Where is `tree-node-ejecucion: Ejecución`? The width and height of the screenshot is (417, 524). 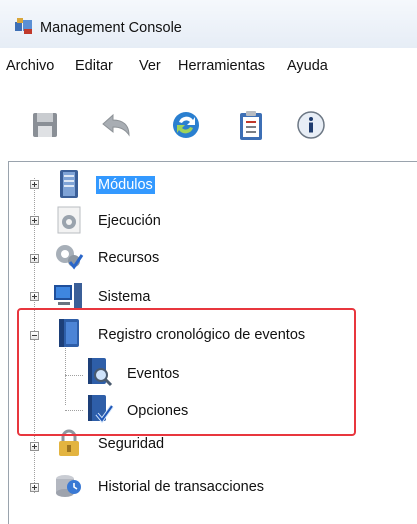 tree-node-ejecucion: Ejecución is located at coordinates (109, 219).